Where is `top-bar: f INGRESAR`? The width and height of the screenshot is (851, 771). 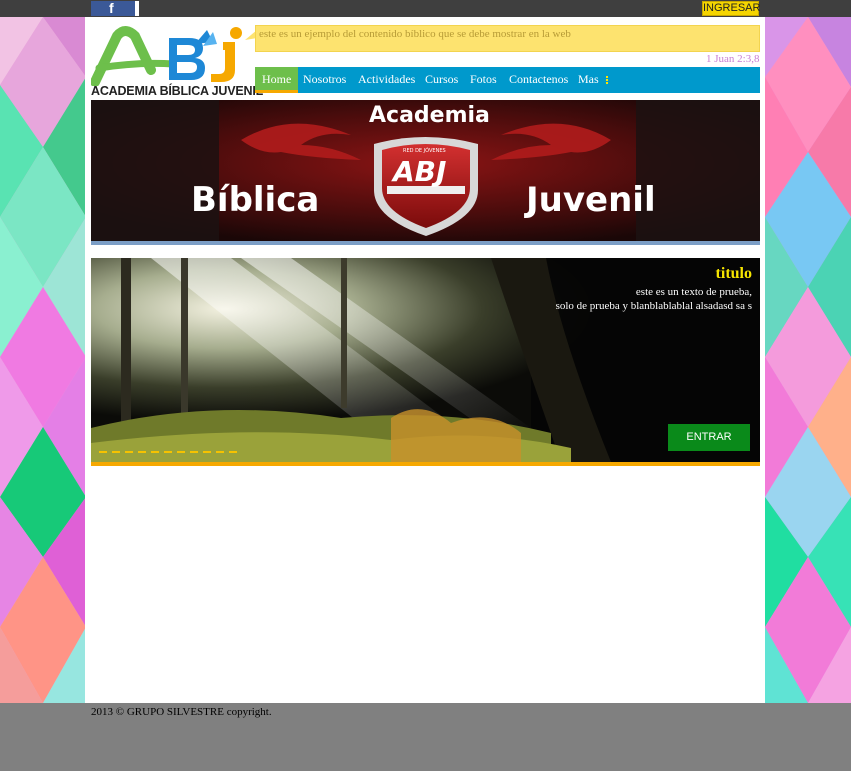
top-bar: f INGRESAR is located at coordinates (425, 8).